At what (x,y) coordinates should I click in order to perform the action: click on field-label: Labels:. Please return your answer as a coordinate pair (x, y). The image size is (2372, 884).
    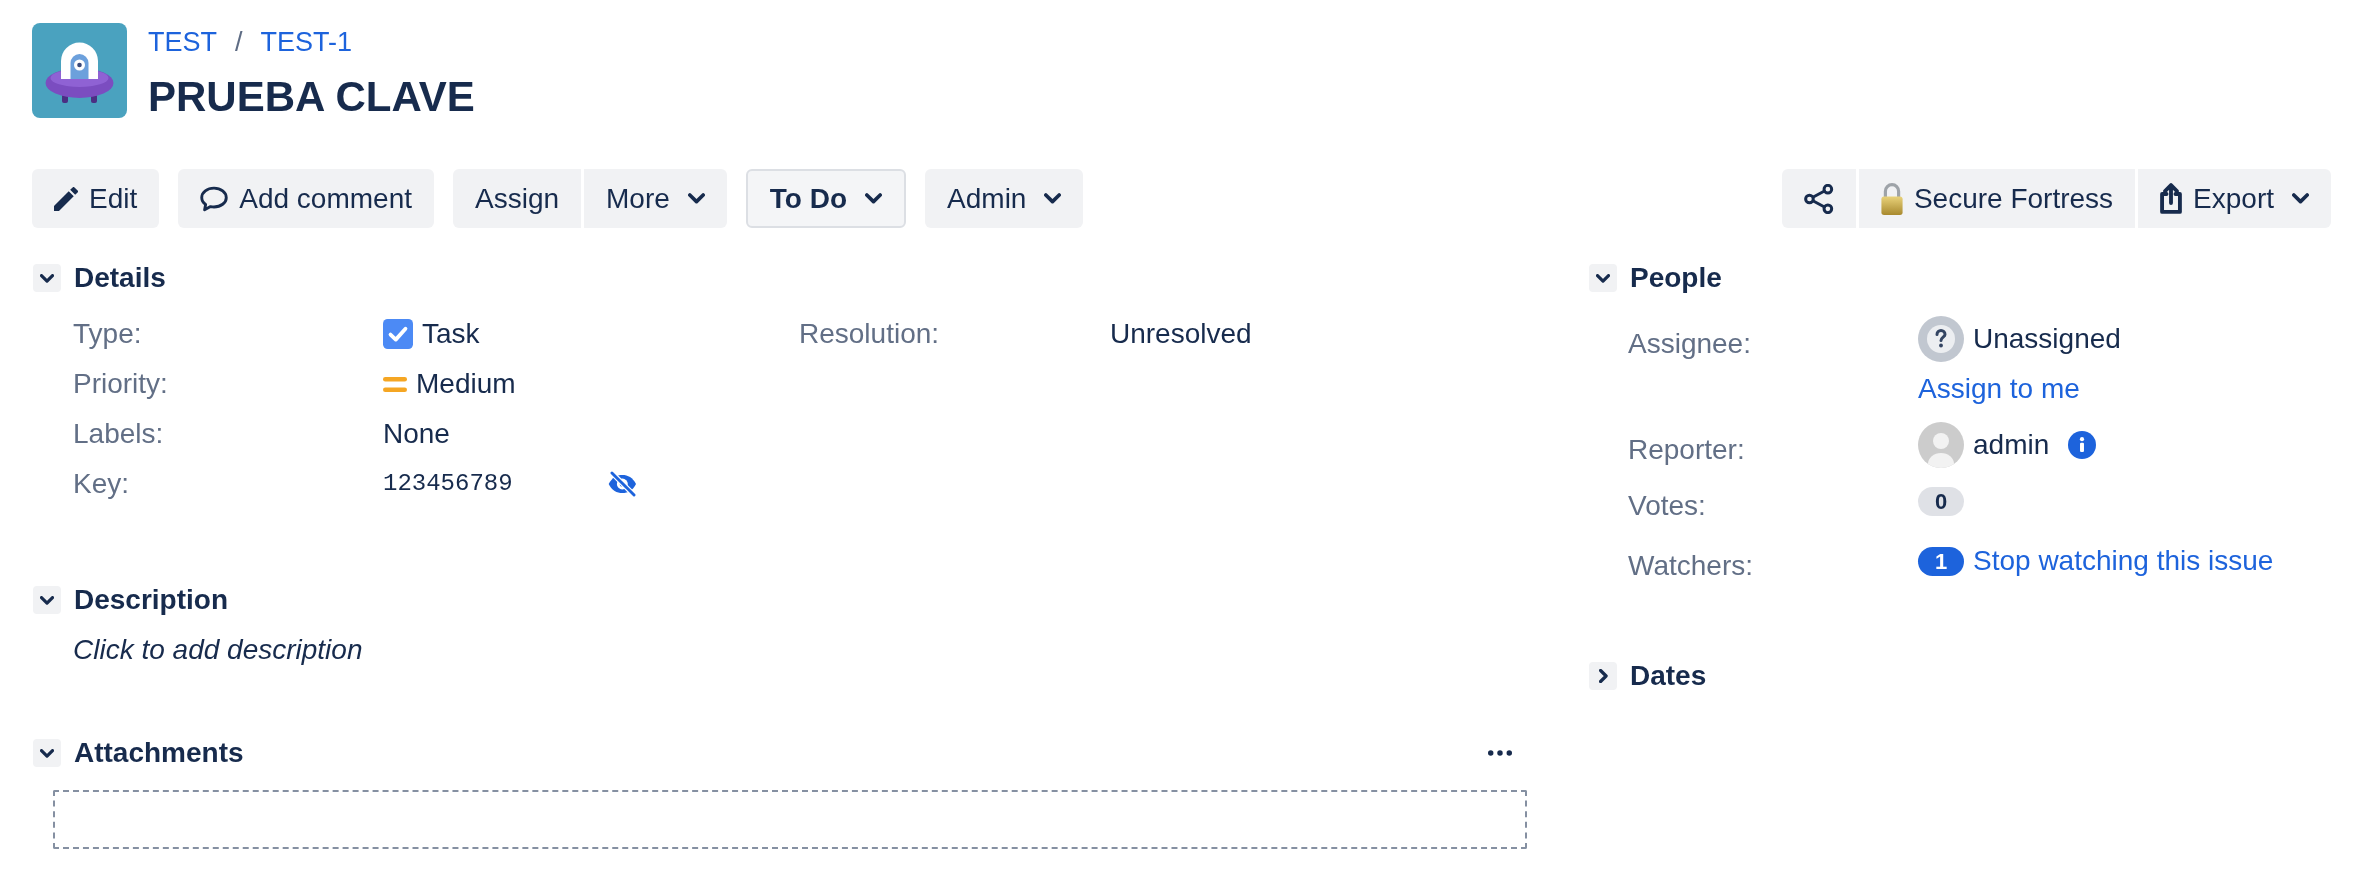
    Looking at the image, I should click on (119, 434).